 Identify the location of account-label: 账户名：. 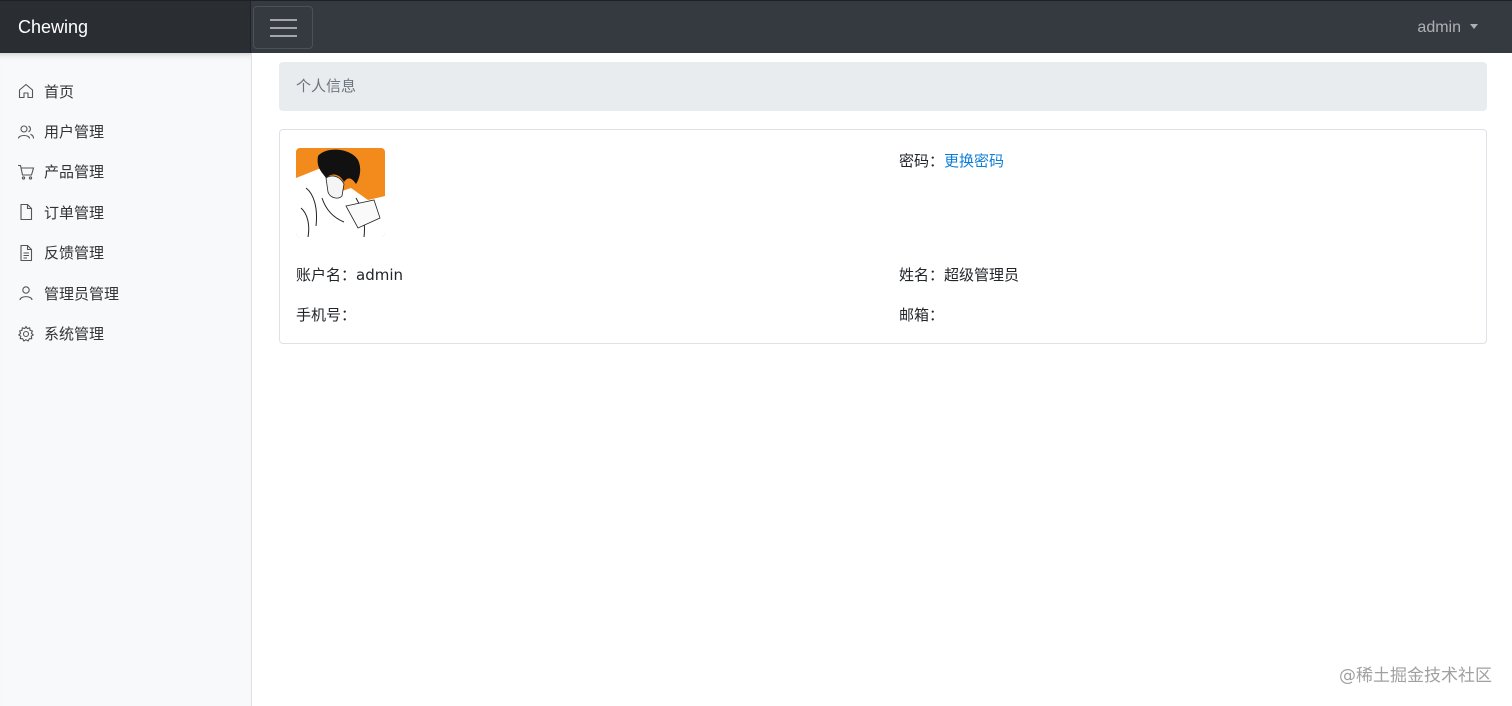
(326, 275).